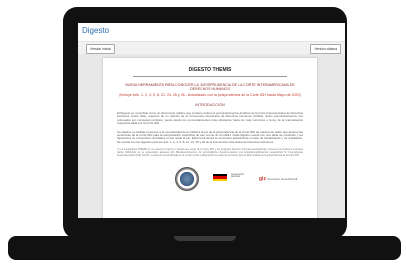 The image size is (406, 264). What do you see at coordinates (220, 179) in the screenshot?
I see `flag-stripe-gold` at bounding box center [220, 179].